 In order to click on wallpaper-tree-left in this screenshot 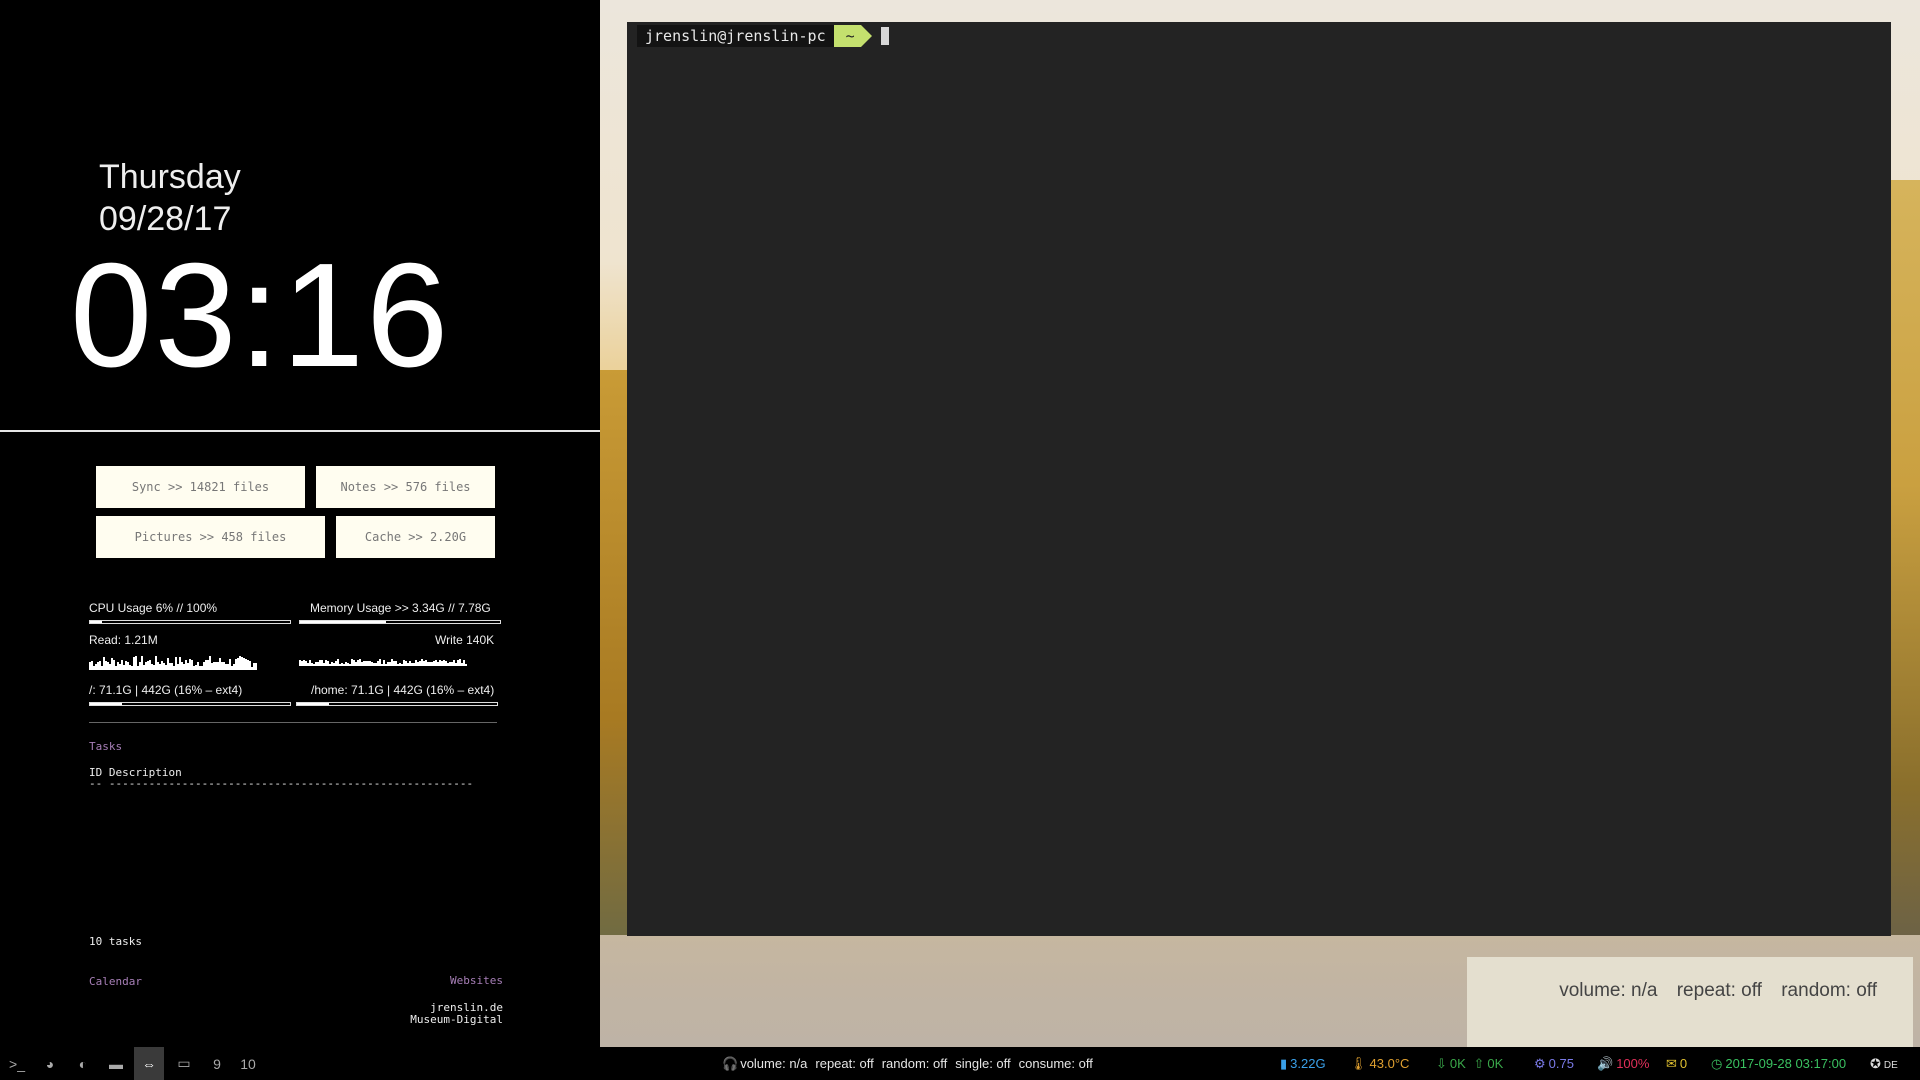, I will do `click(614, 660)`.